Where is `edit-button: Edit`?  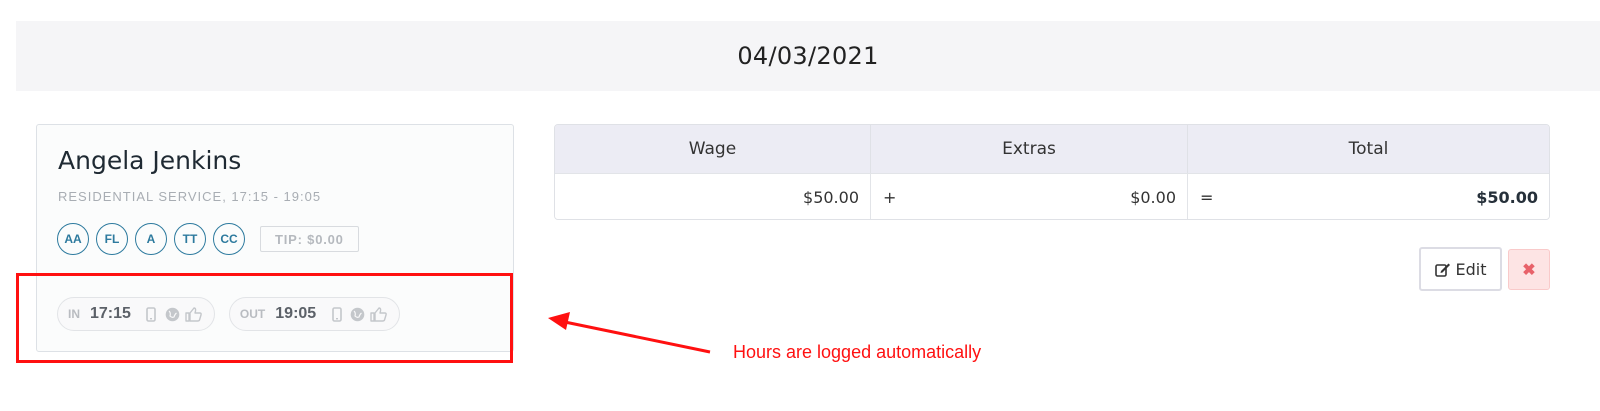
edit-button: Edit is located at coordinates (1460, 269).